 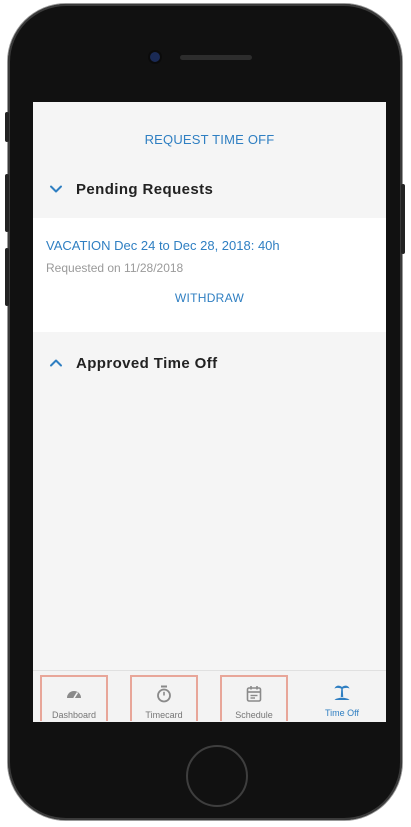 I want to click on power-button, so click(x=403, y=219).